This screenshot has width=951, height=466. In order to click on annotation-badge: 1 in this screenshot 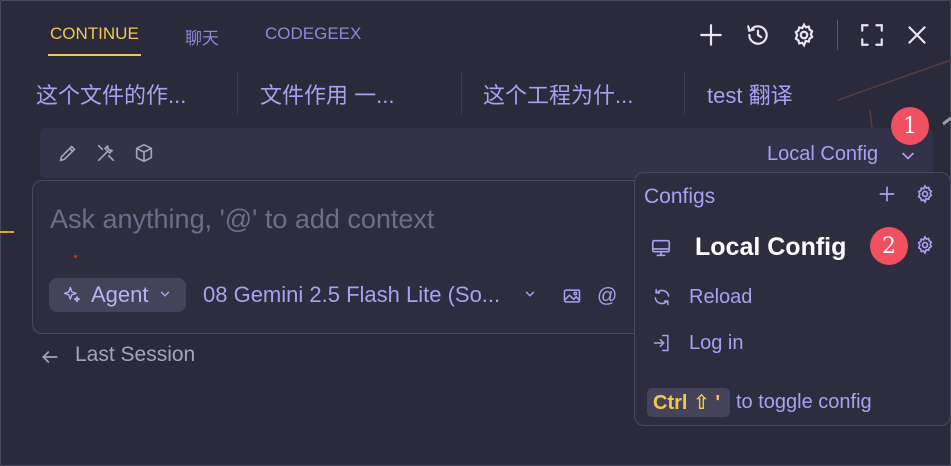, I will do `click(910, 126)`.